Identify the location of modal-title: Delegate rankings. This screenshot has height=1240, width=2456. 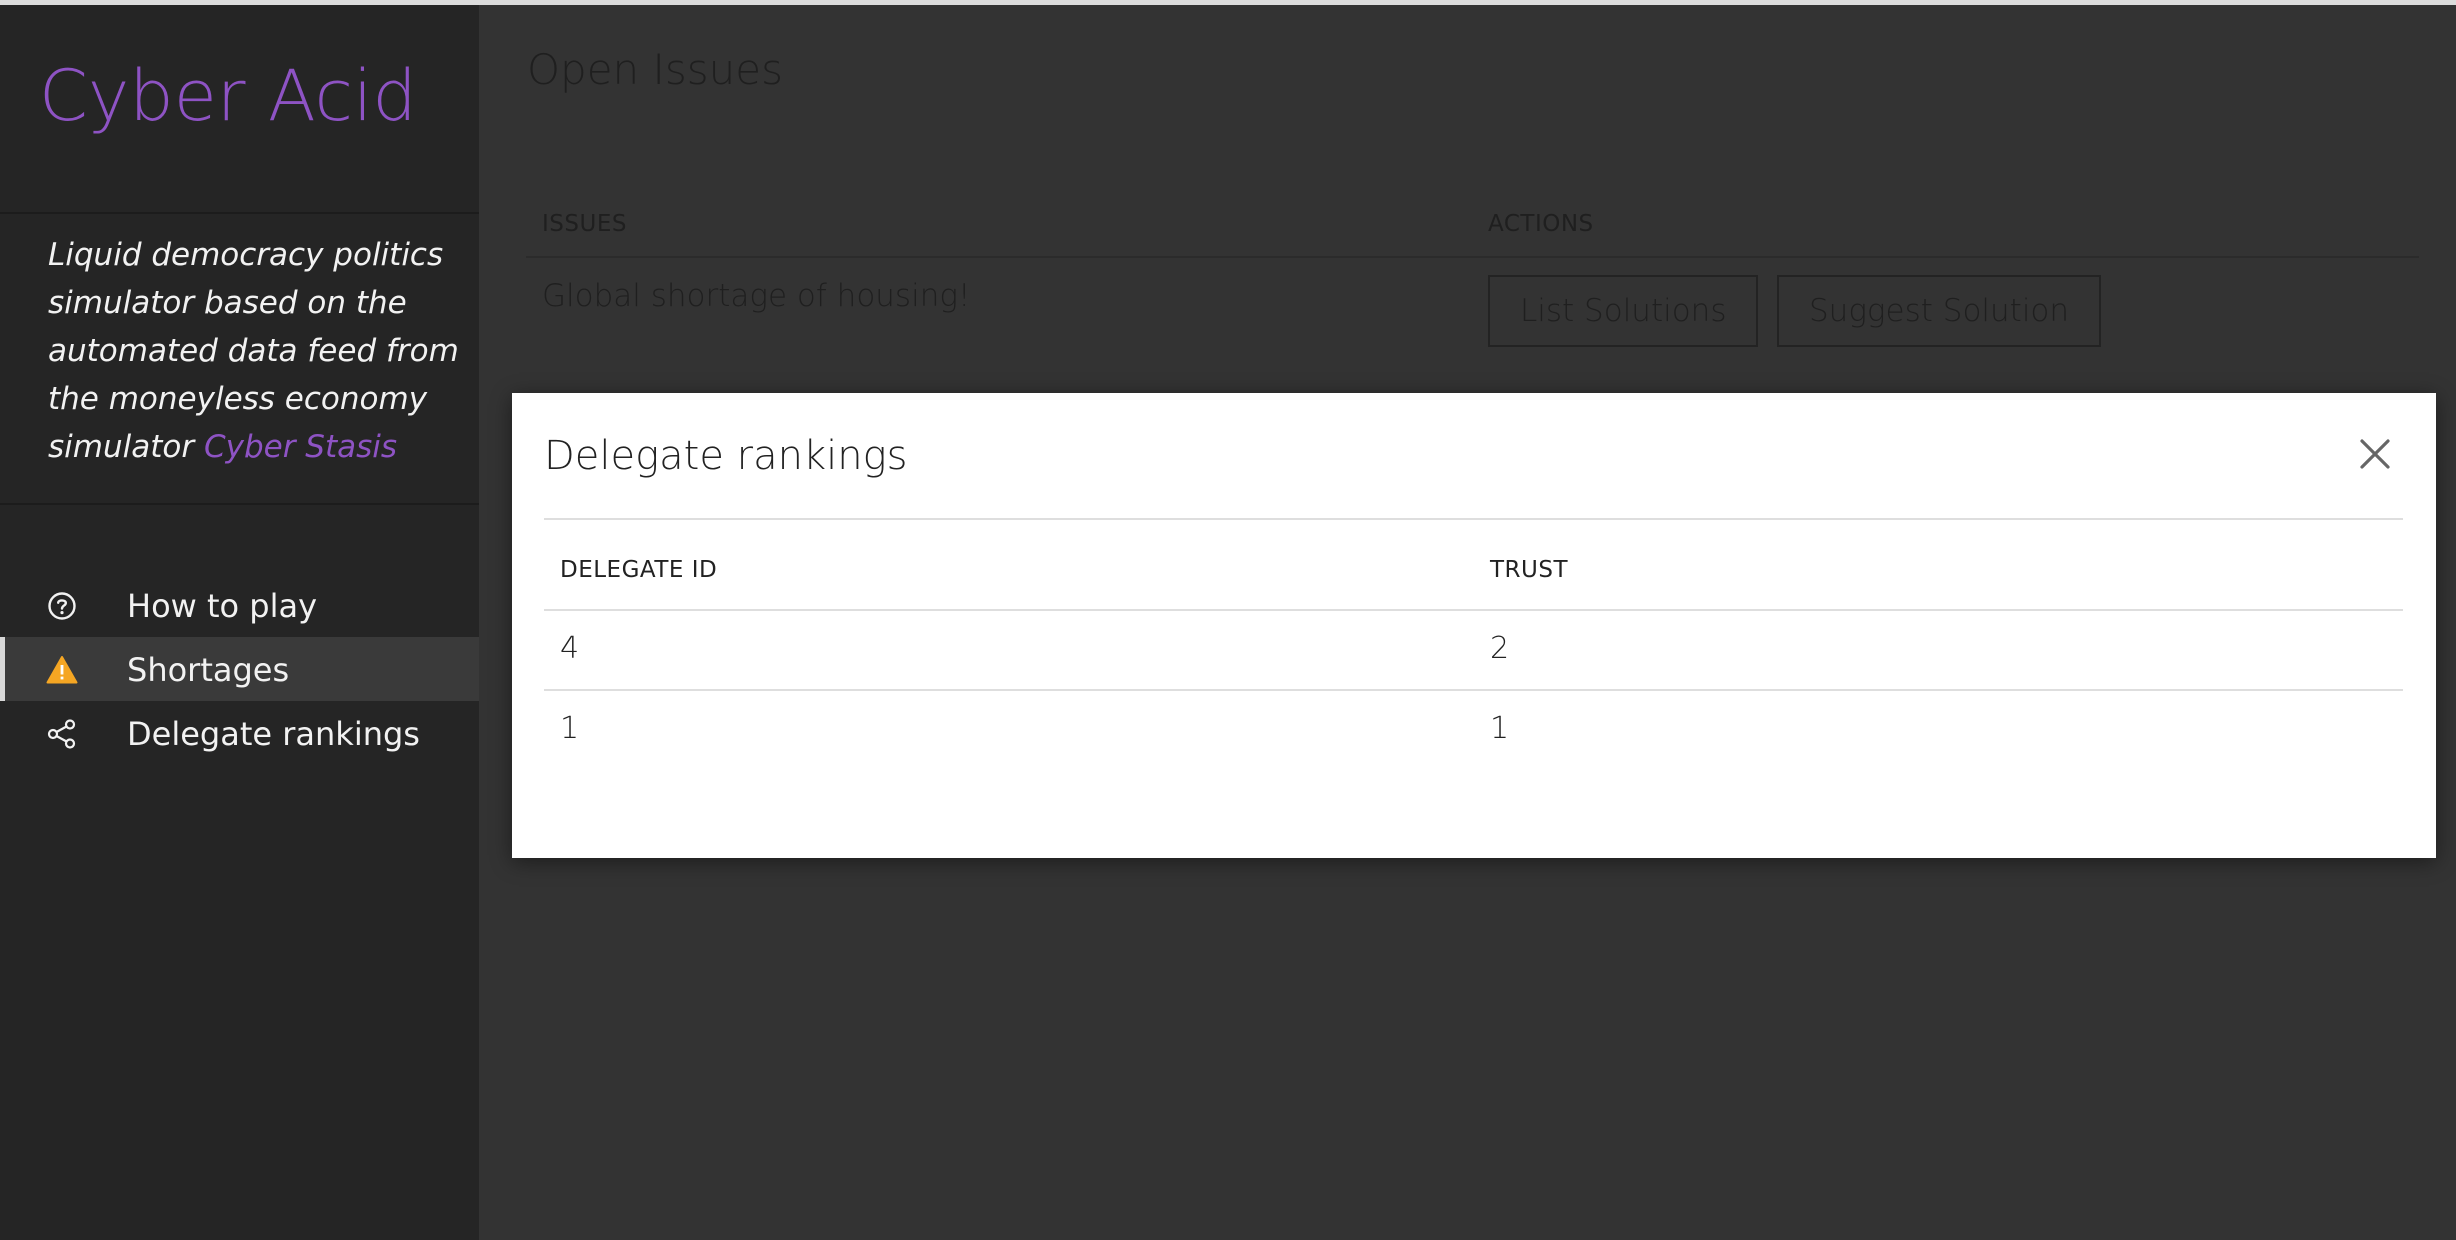
(726, 456).